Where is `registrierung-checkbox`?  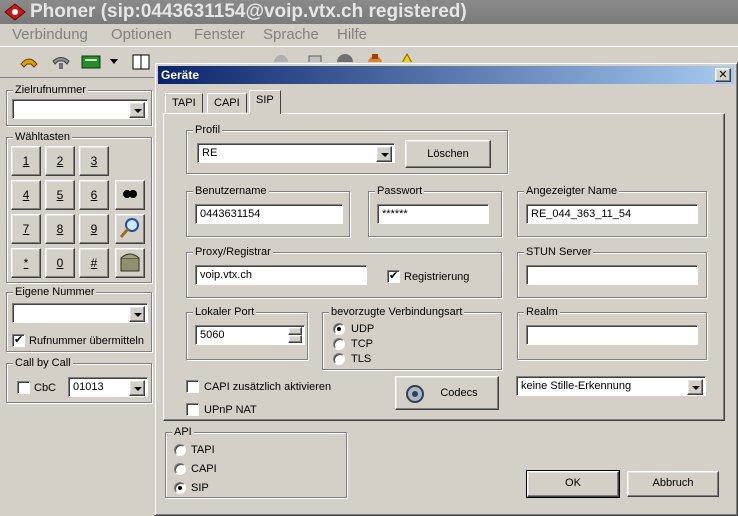 registrierung-checkbox is located at coordinates (393, 276).